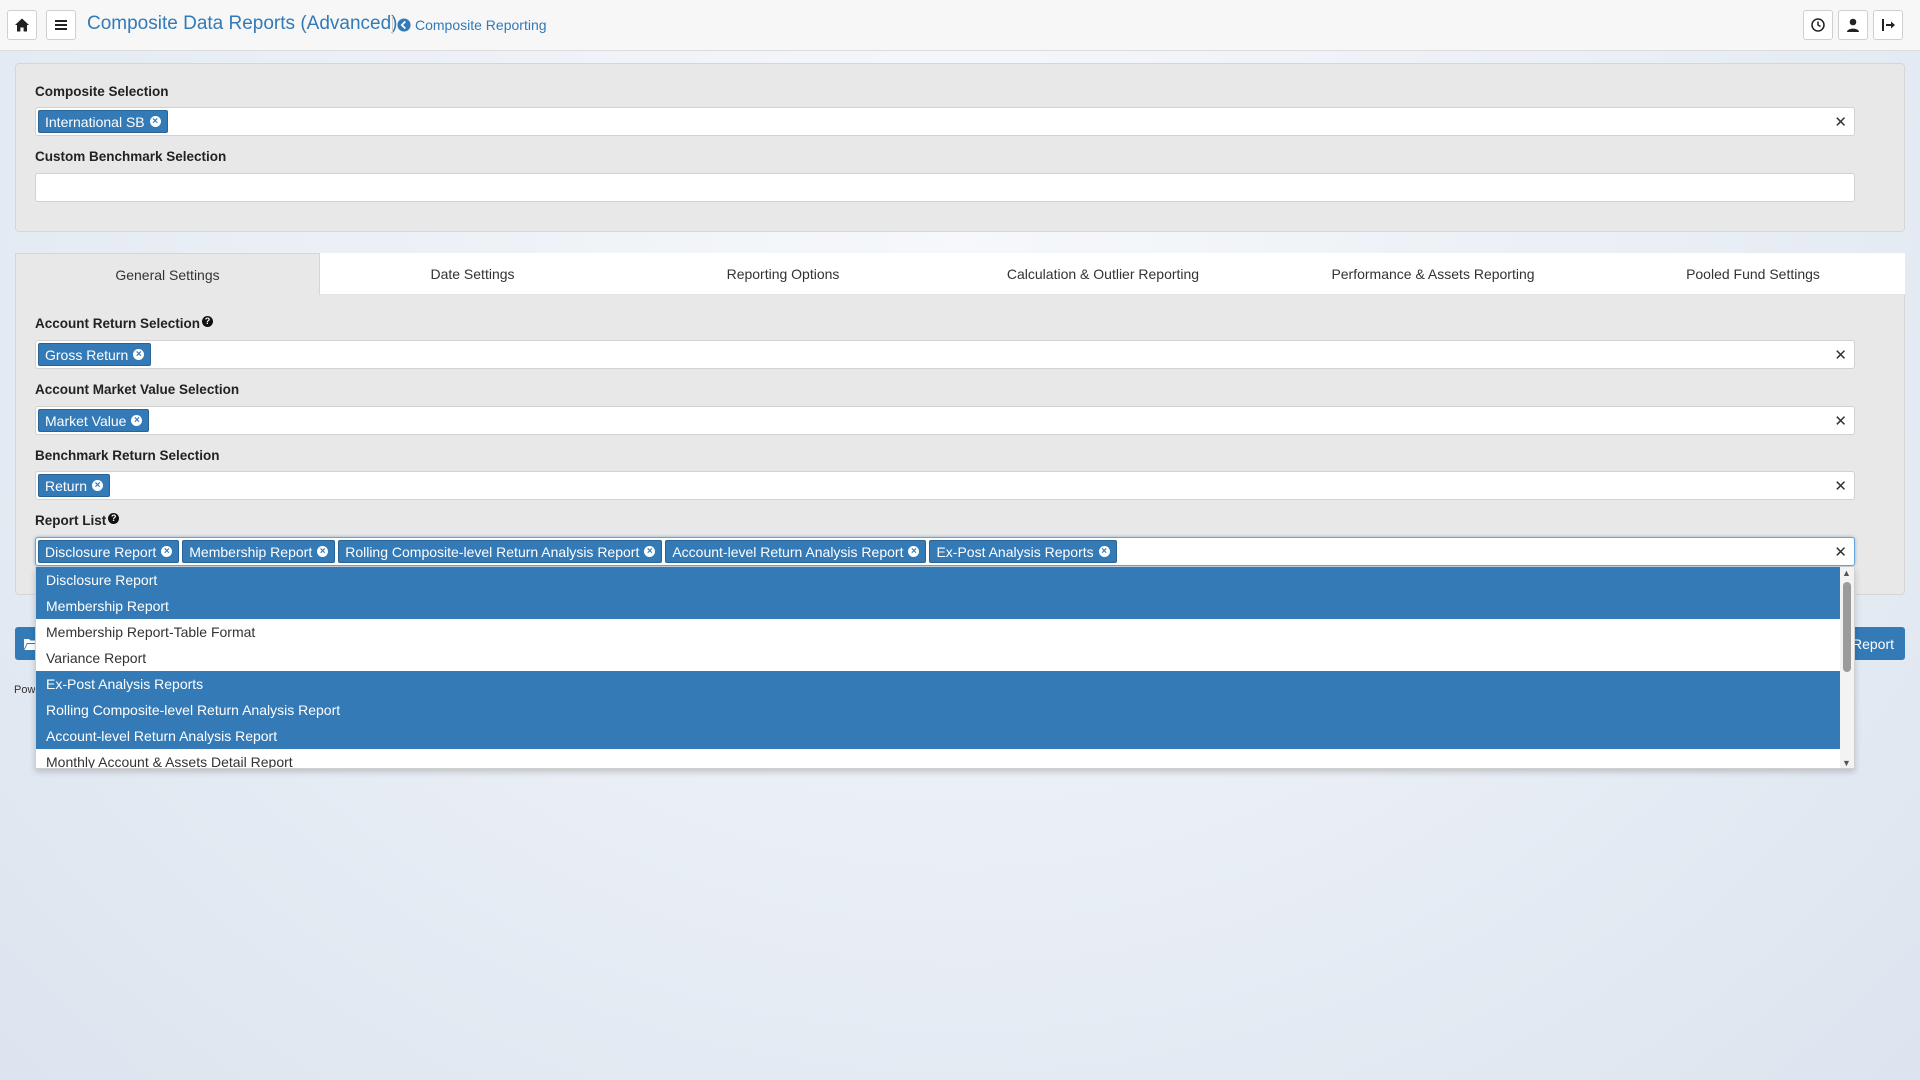 Image resolution: width=1920 pixels, height=1080 pixels. I want to click on benchmark-return-label: Benchmark Return Selection, so click(127, 455).